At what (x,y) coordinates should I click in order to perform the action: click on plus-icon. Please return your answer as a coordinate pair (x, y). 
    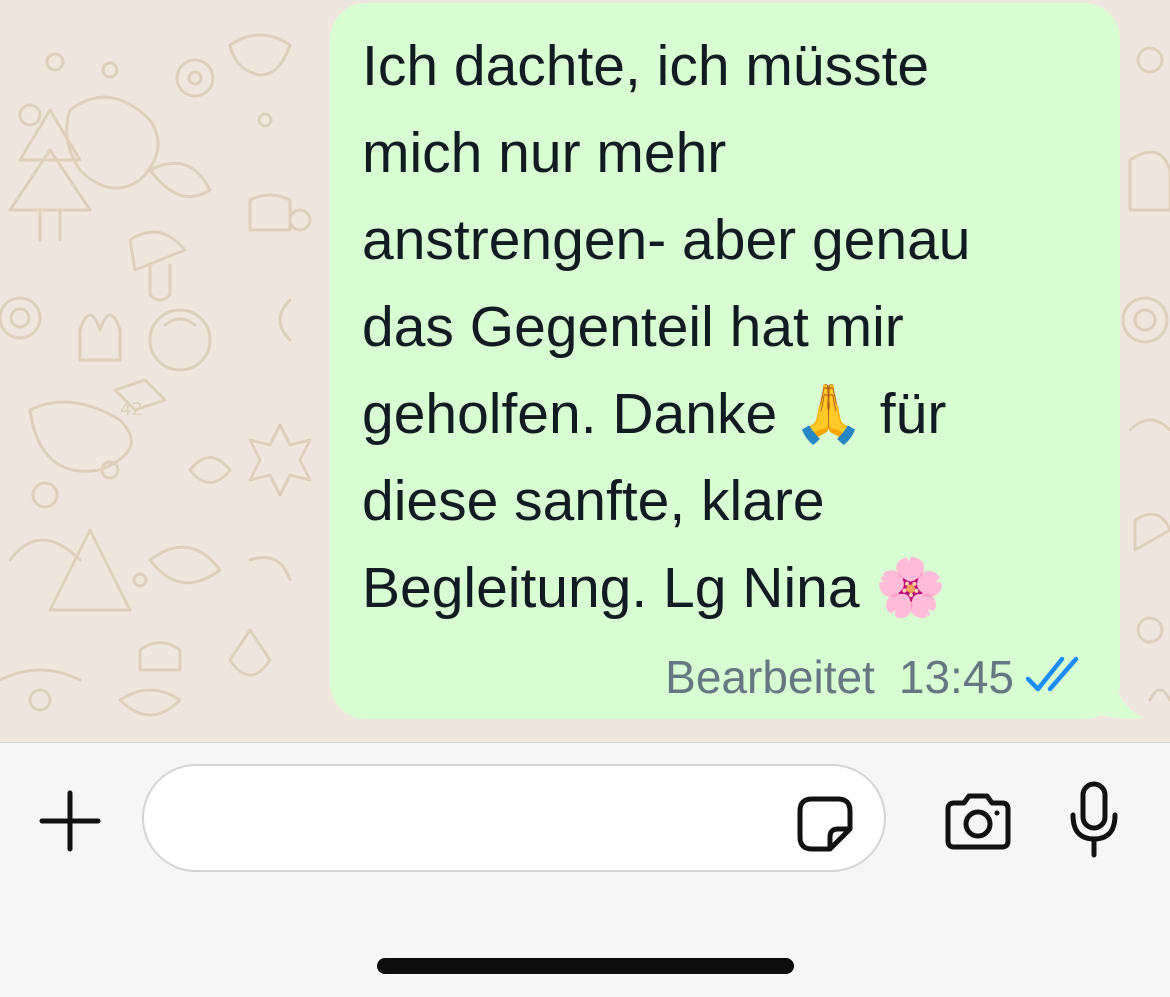
    Looking at the image, I should click on (70, 821).